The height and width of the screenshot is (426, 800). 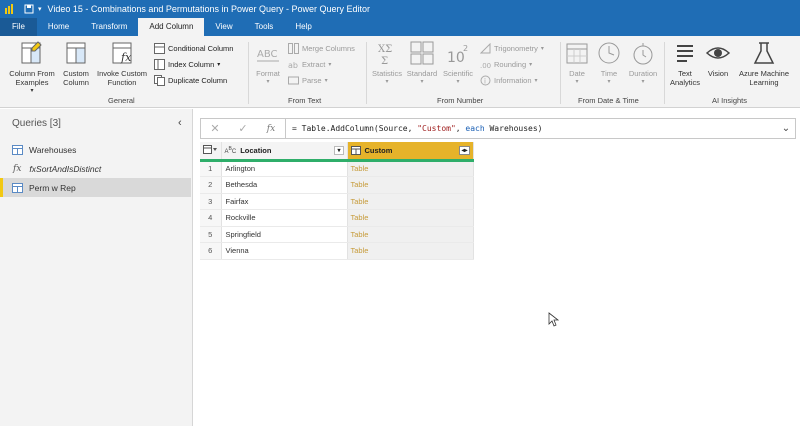 I want to click on query-item-fxsortandisdistinct: fx fxSortAndIsDistinct, so click(x=97, y=168).